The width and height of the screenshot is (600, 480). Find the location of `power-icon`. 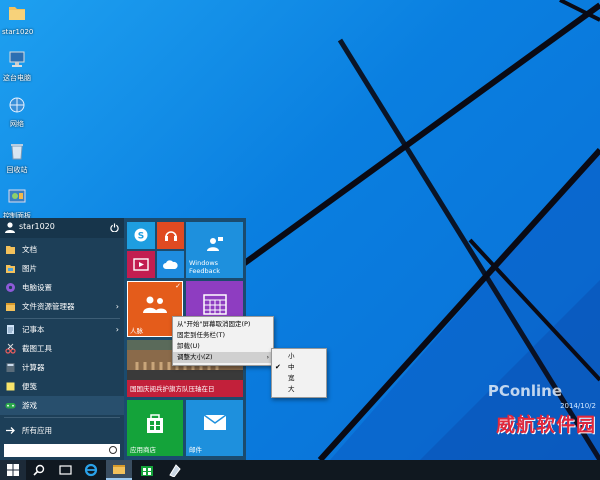

power-icon is located at coordinates (114, 227).